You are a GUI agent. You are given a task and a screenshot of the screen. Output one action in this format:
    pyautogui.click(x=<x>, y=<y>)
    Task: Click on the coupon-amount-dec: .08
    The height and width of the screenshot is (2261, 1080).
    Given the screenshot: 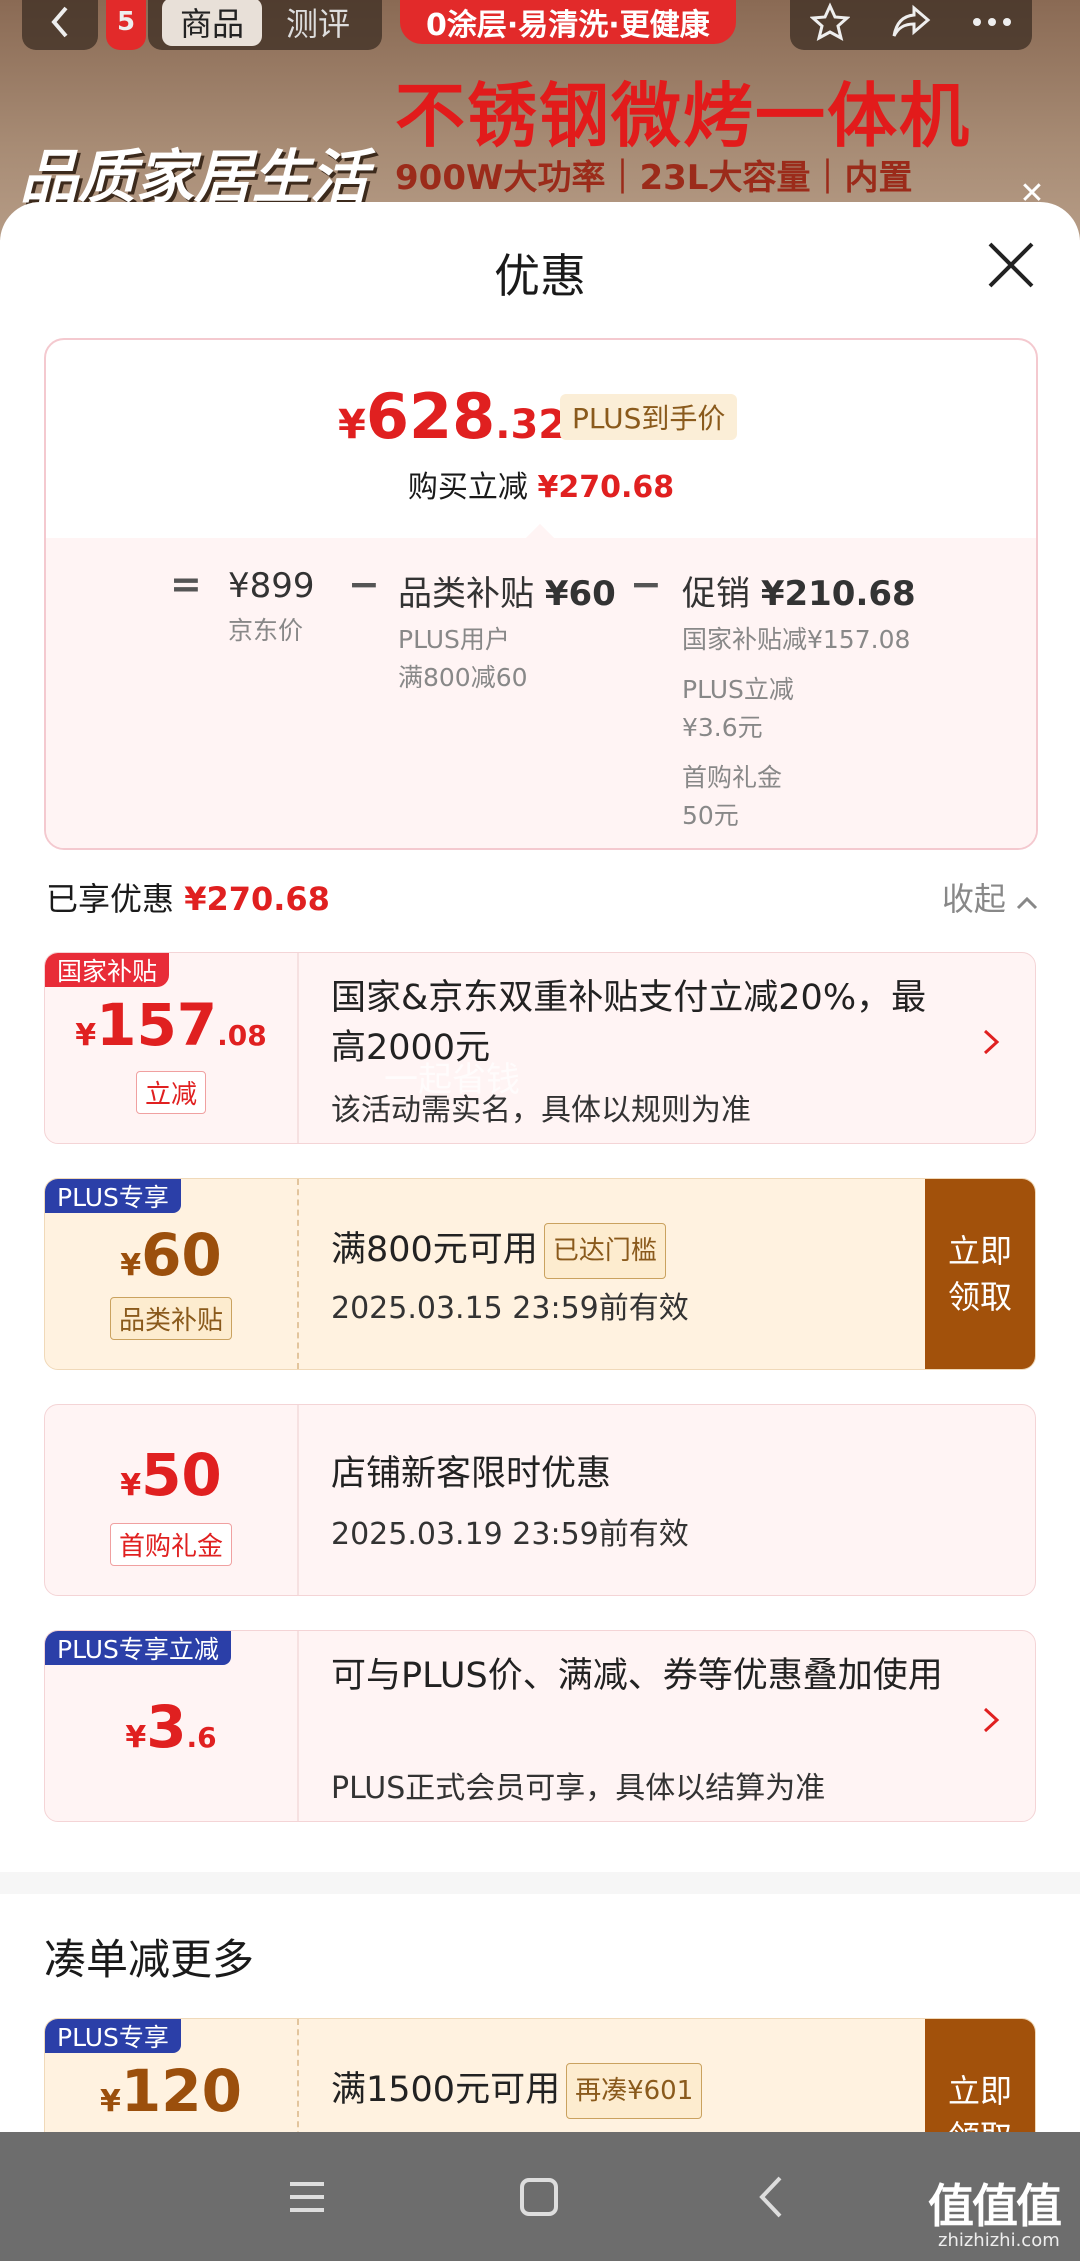 What is the action you would take?
    pyautogui.click(x=242, y=1035)
    